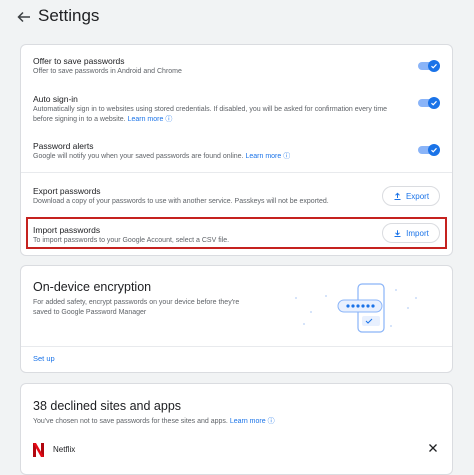 The image size is (474, 475). I want to click on declined-sites-learn-more-link: Learn more, so click(248, 421).